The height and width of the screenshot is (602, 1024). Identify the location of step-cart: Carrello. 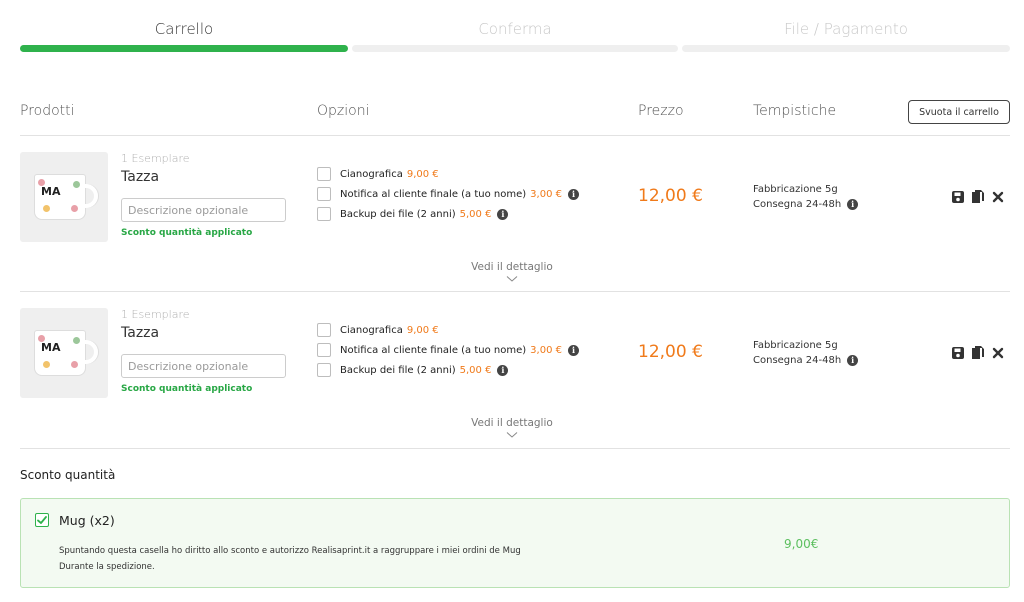
(184, 30).